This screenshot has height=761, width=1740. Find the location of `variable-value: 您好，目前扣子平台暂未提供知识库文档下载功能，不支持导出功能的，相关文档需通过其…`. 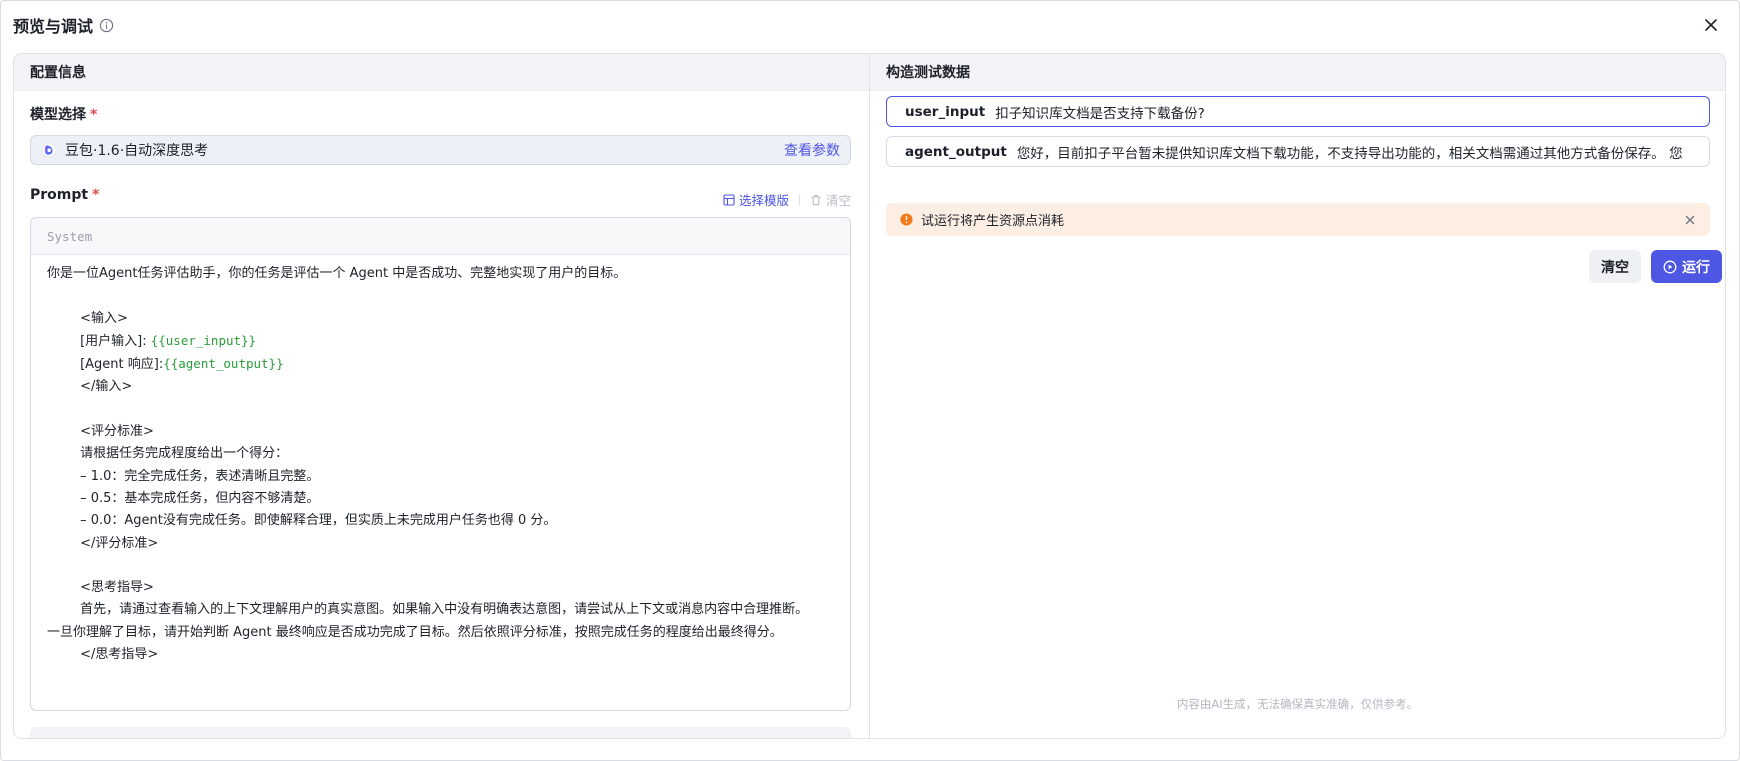

variable-value: 您好，目前扣子平台暂未提供知识库文档下载功能，不支持导出功能的，相关文档需通过其… is located at coordinates (1349, 153).